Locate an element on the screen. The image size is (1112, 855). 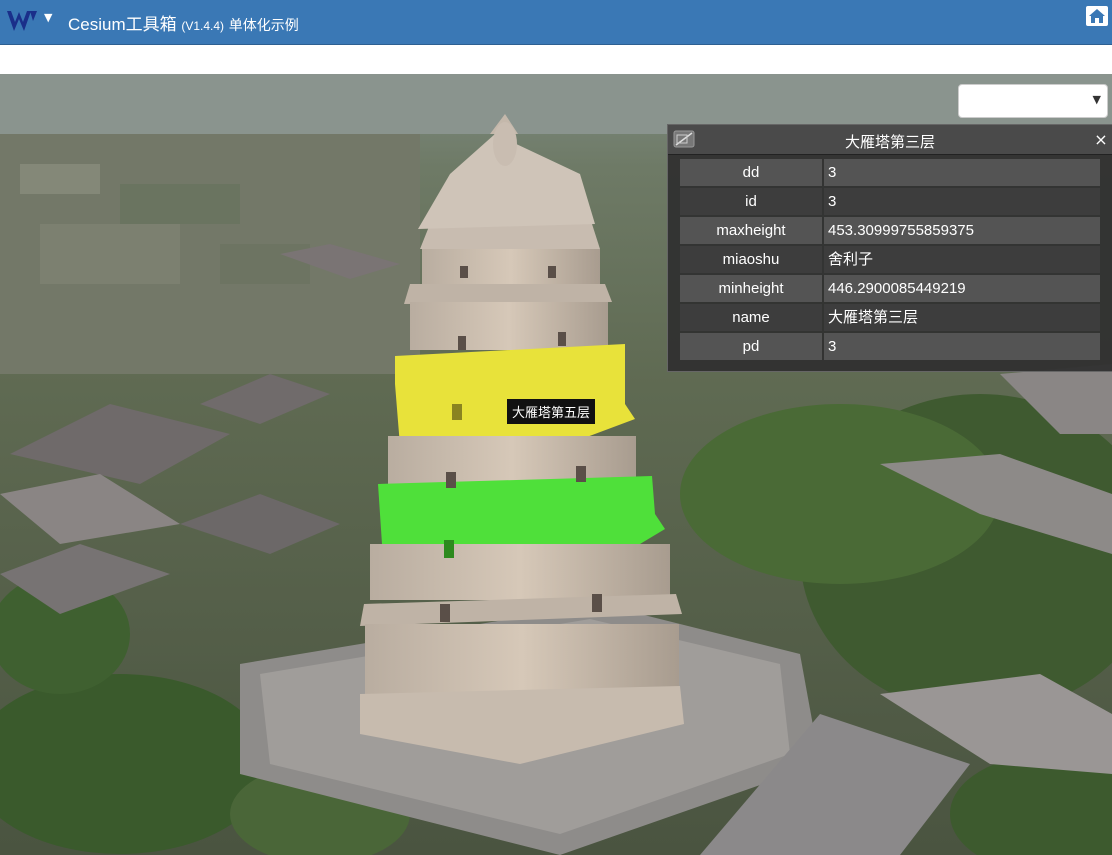
app-version: (V1.4.4) is located at coordinates (203, 26).